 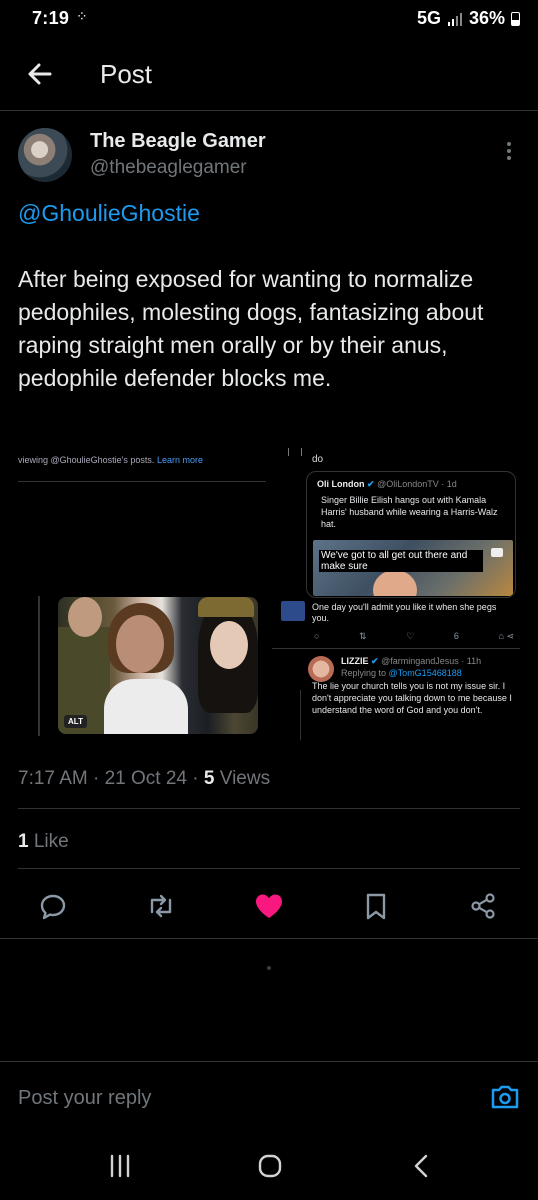 What do you see at coordinates (120, 1166) in the screenshot?
I see `recent-apps-icon` at bounding box center [120, 1166].